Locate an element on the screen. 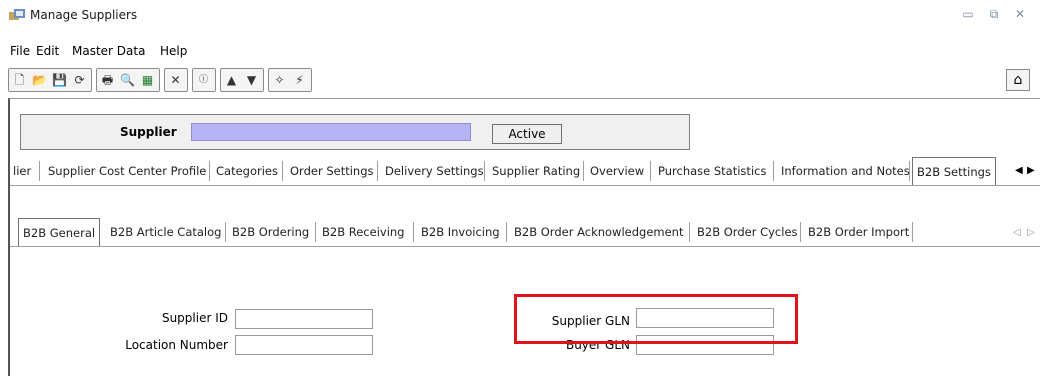 This screenshot has width=1040, height=376. highlight-annotation is located at coordinates (656, 319).